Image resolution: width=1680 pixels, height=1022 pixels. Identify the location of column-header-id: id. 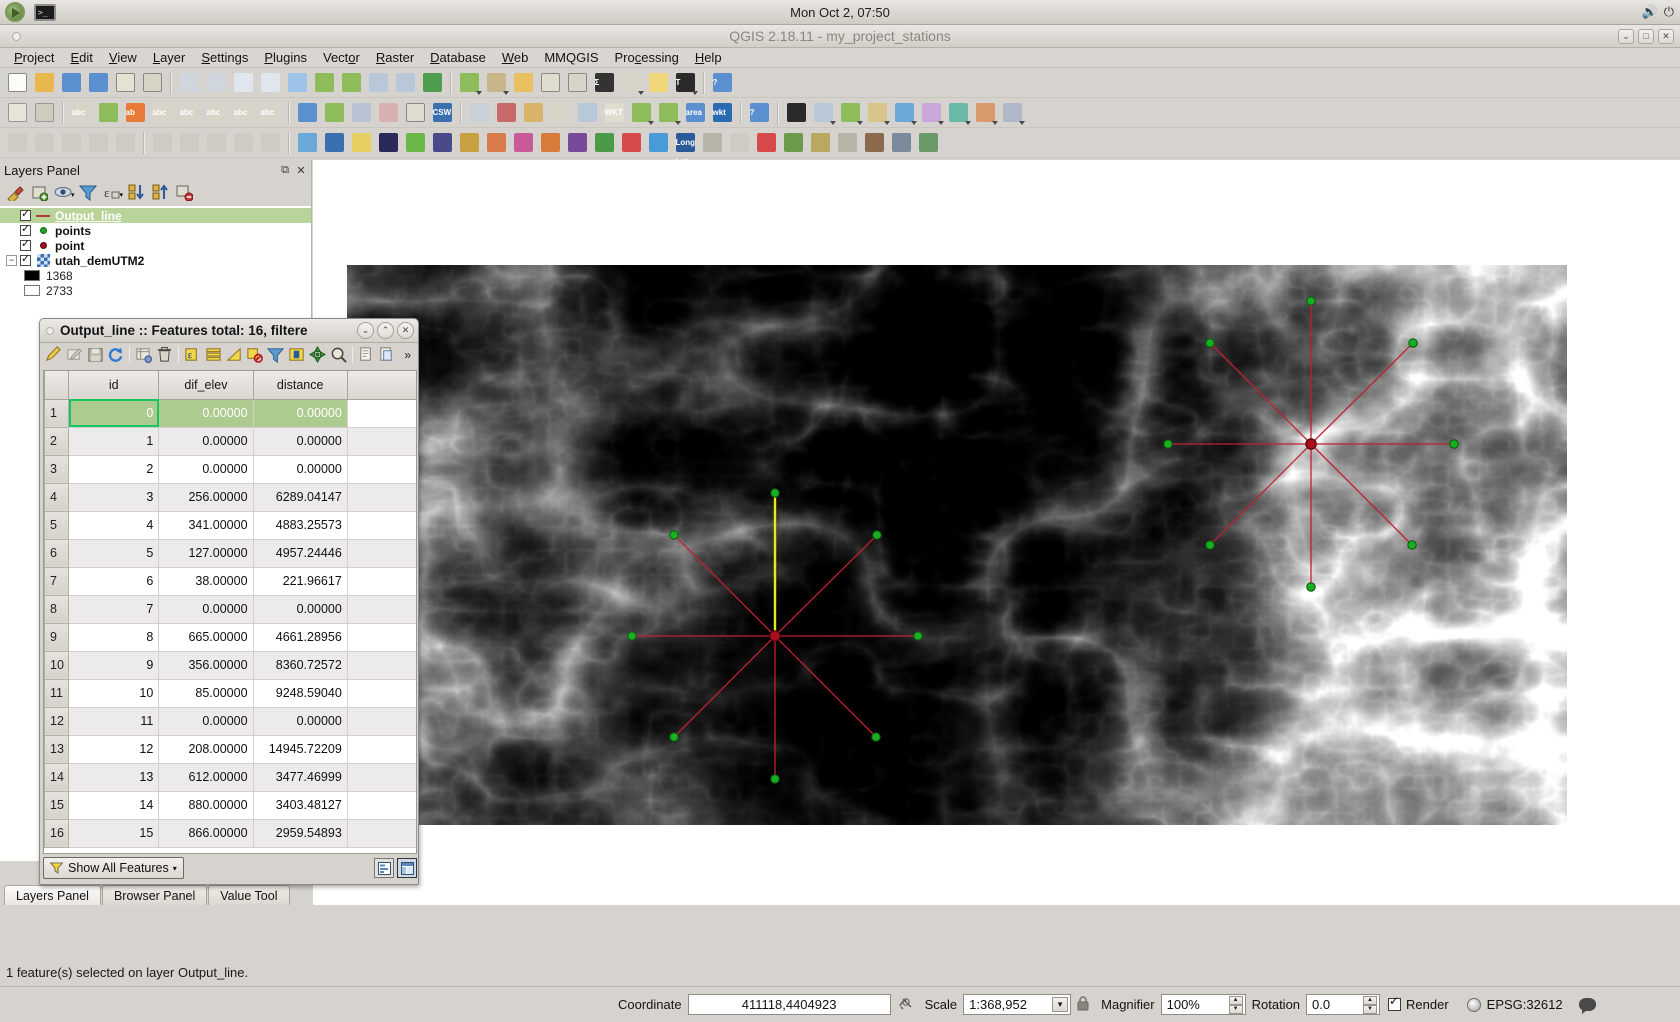
(114, 385).